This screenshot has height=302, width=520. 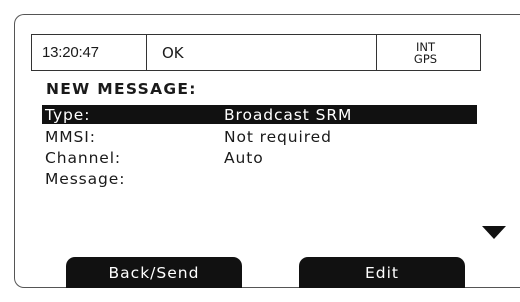 I want to click on position-source: INT GPS, so click(x=428, y=52).